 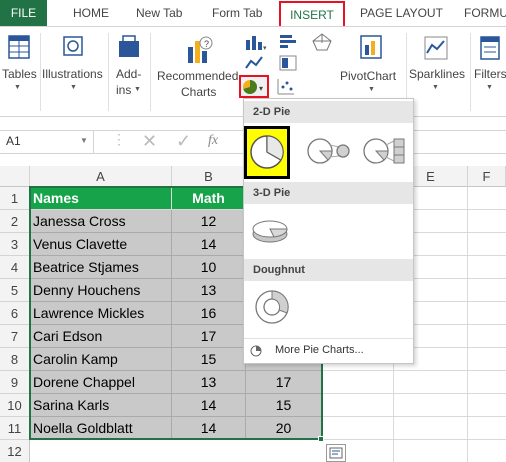 I want to click on table-cell-math: 10, so click(x=209, y=267).